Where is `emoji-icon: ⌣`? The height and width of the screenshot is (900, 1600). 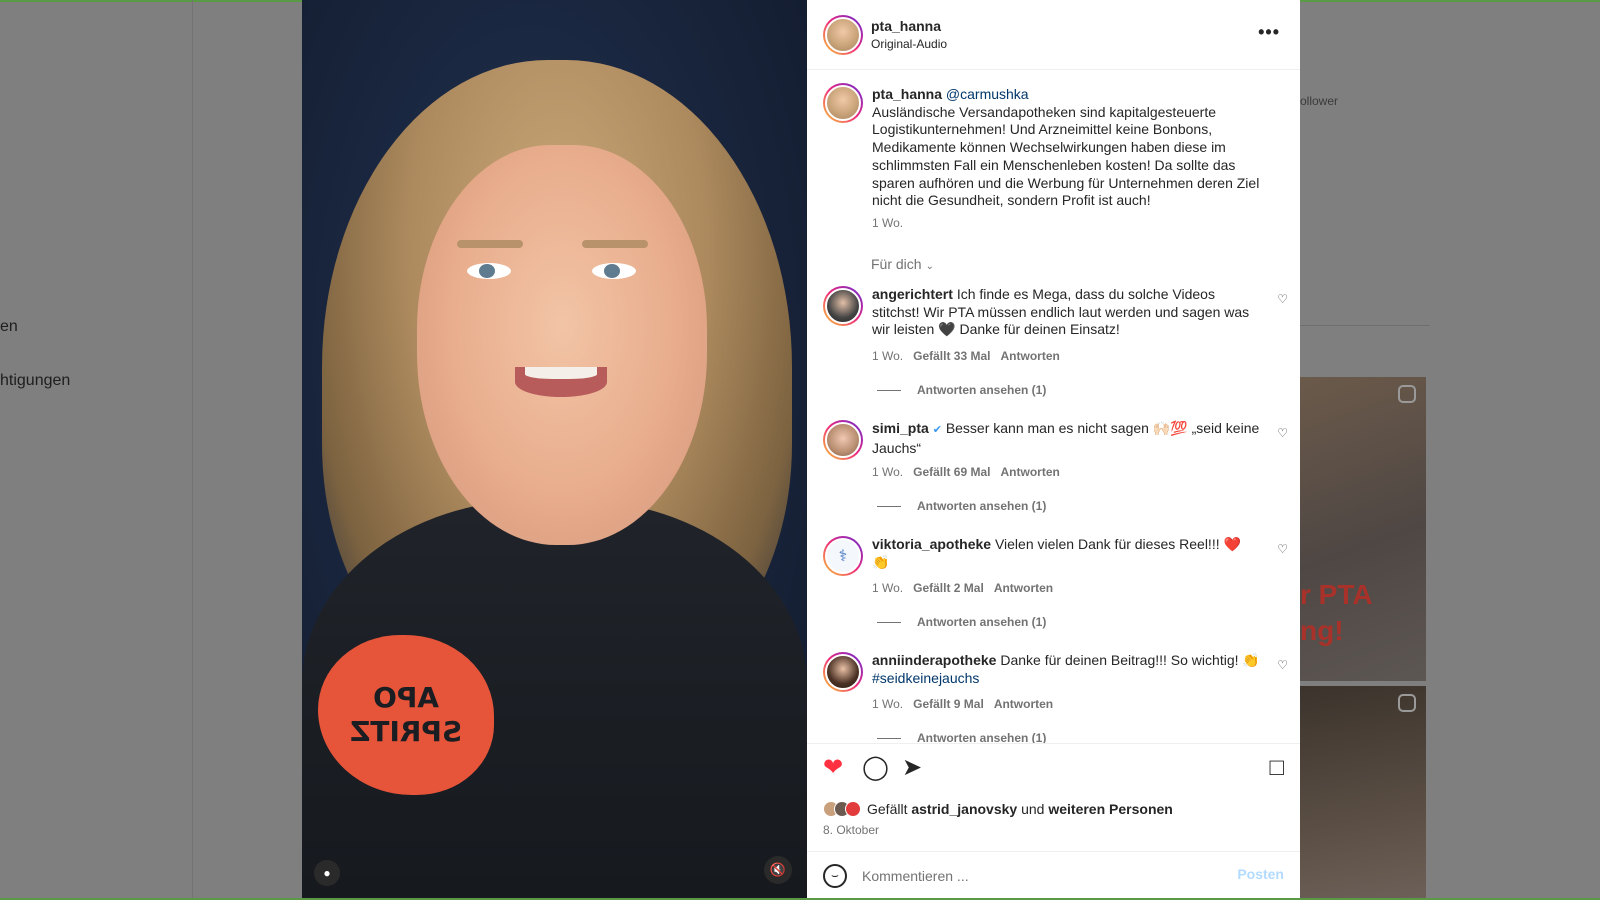
emoji-icon: ⌣ is located at coordinates (835, 876).